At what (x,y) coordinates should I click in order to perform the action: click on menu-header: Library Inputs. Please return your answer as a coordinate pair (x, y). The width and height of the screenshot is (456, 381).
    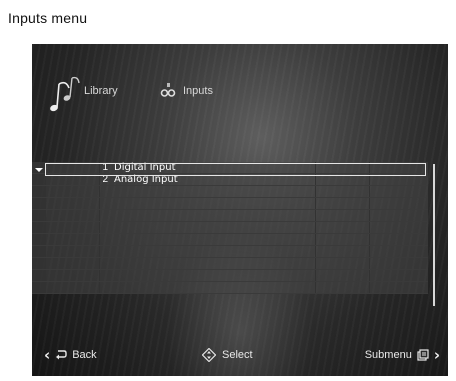
    Looking at the image, I should click on (198, 94).